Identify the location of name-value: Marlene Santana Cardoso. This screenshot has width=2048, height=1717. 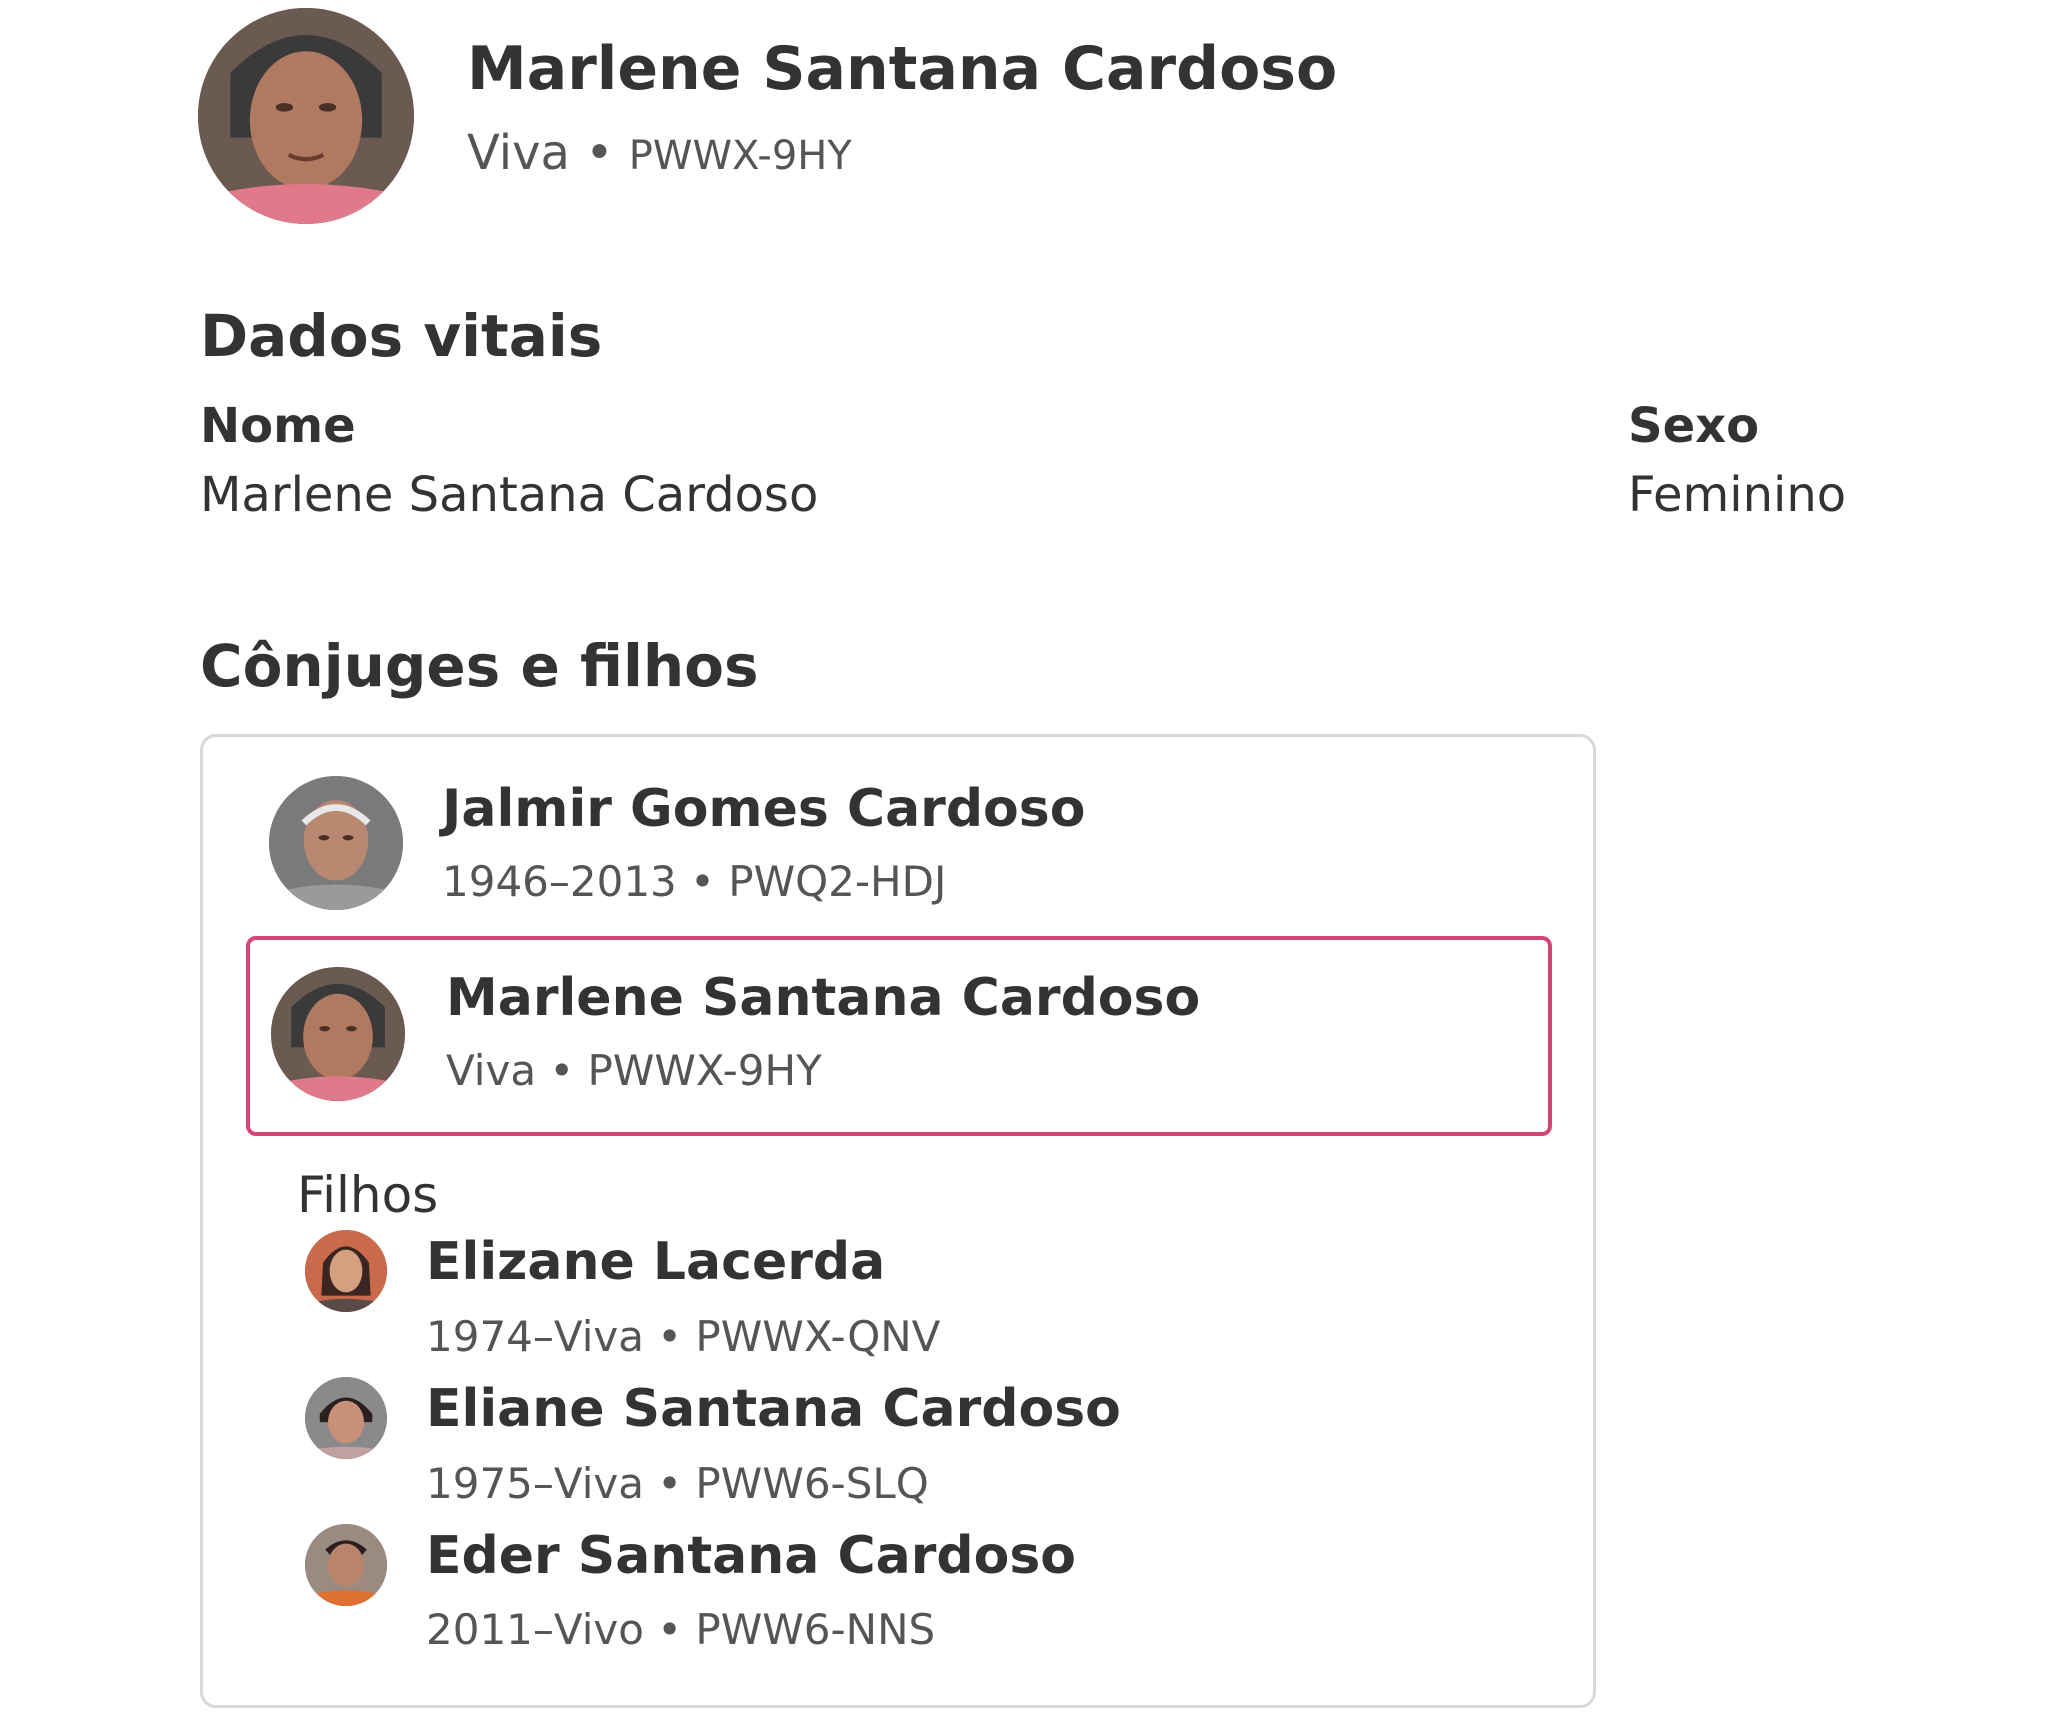
(509, 495).